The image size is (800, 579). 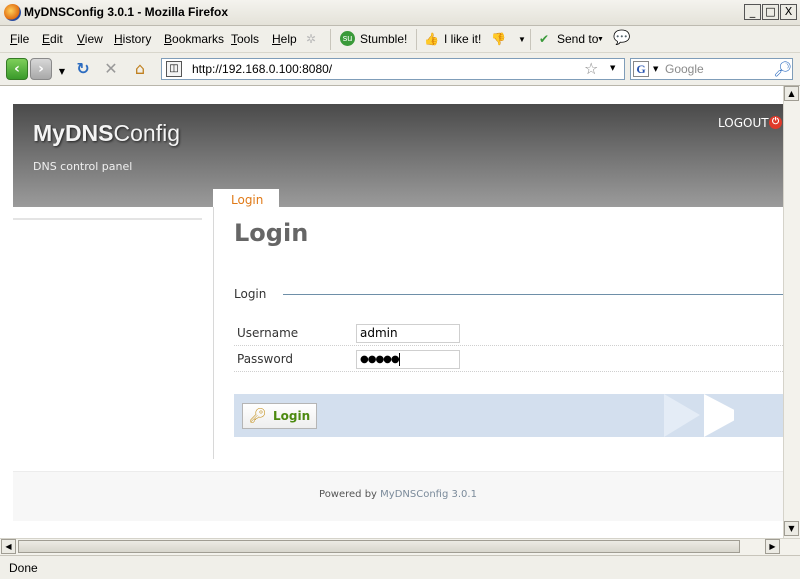 I want to click on status-bar: Done, so click(x=400, y=567).